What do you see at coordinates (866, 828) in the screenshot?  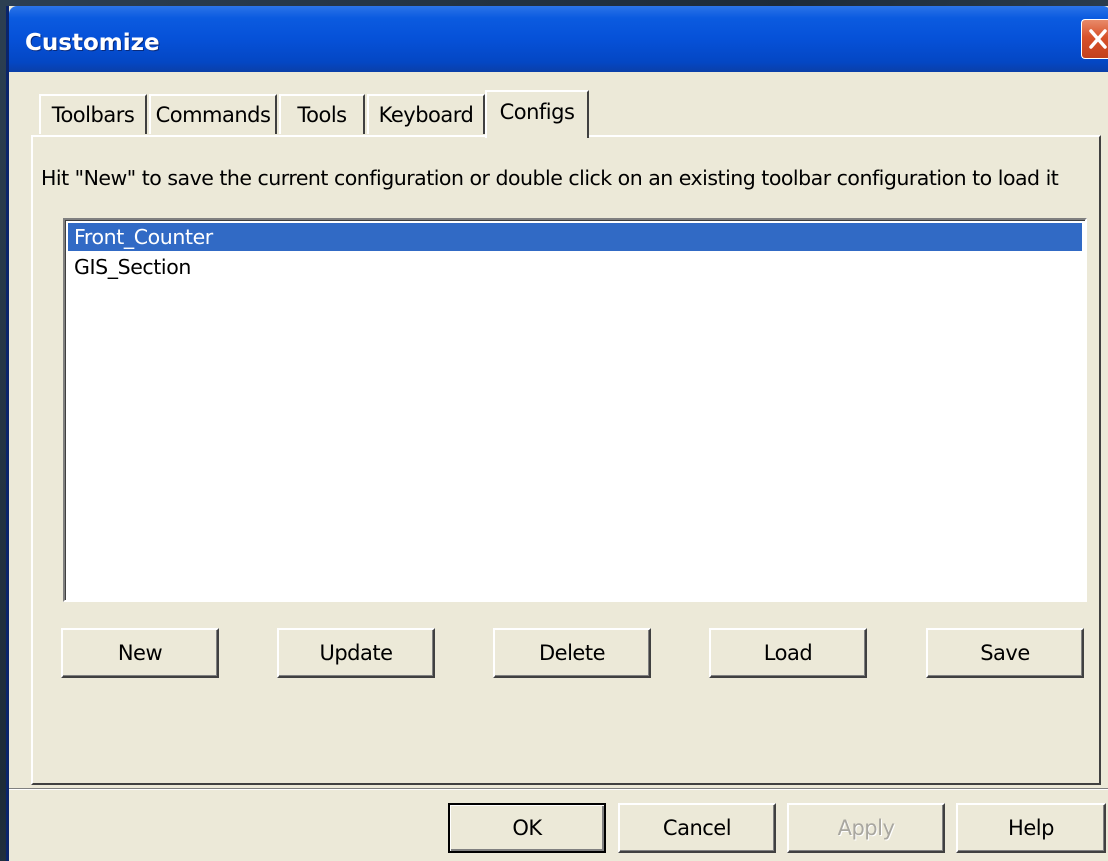 I see `apply-button: Apply` at bounding box center [866, 828].